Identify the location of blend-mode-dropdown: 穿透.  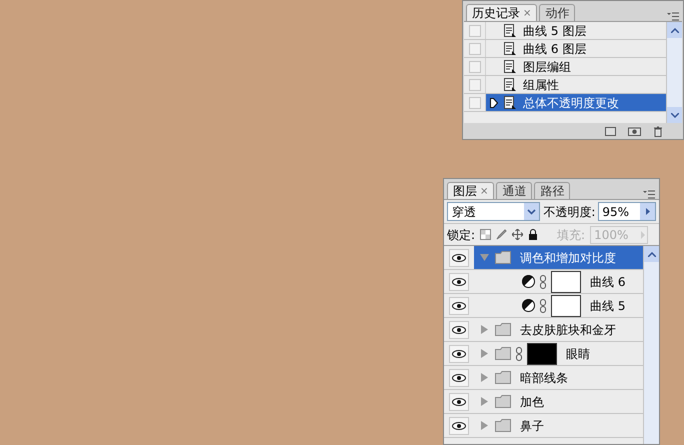
(493, 211).